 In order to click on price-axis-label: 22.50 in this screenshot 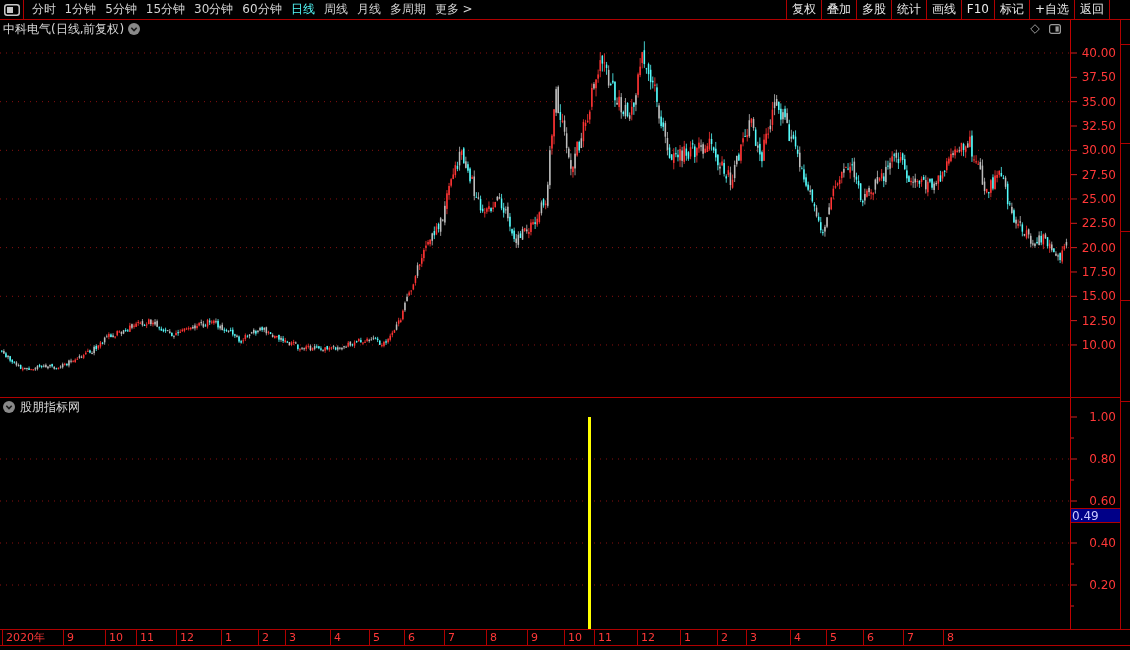, I will do `click(1098, 223)`.